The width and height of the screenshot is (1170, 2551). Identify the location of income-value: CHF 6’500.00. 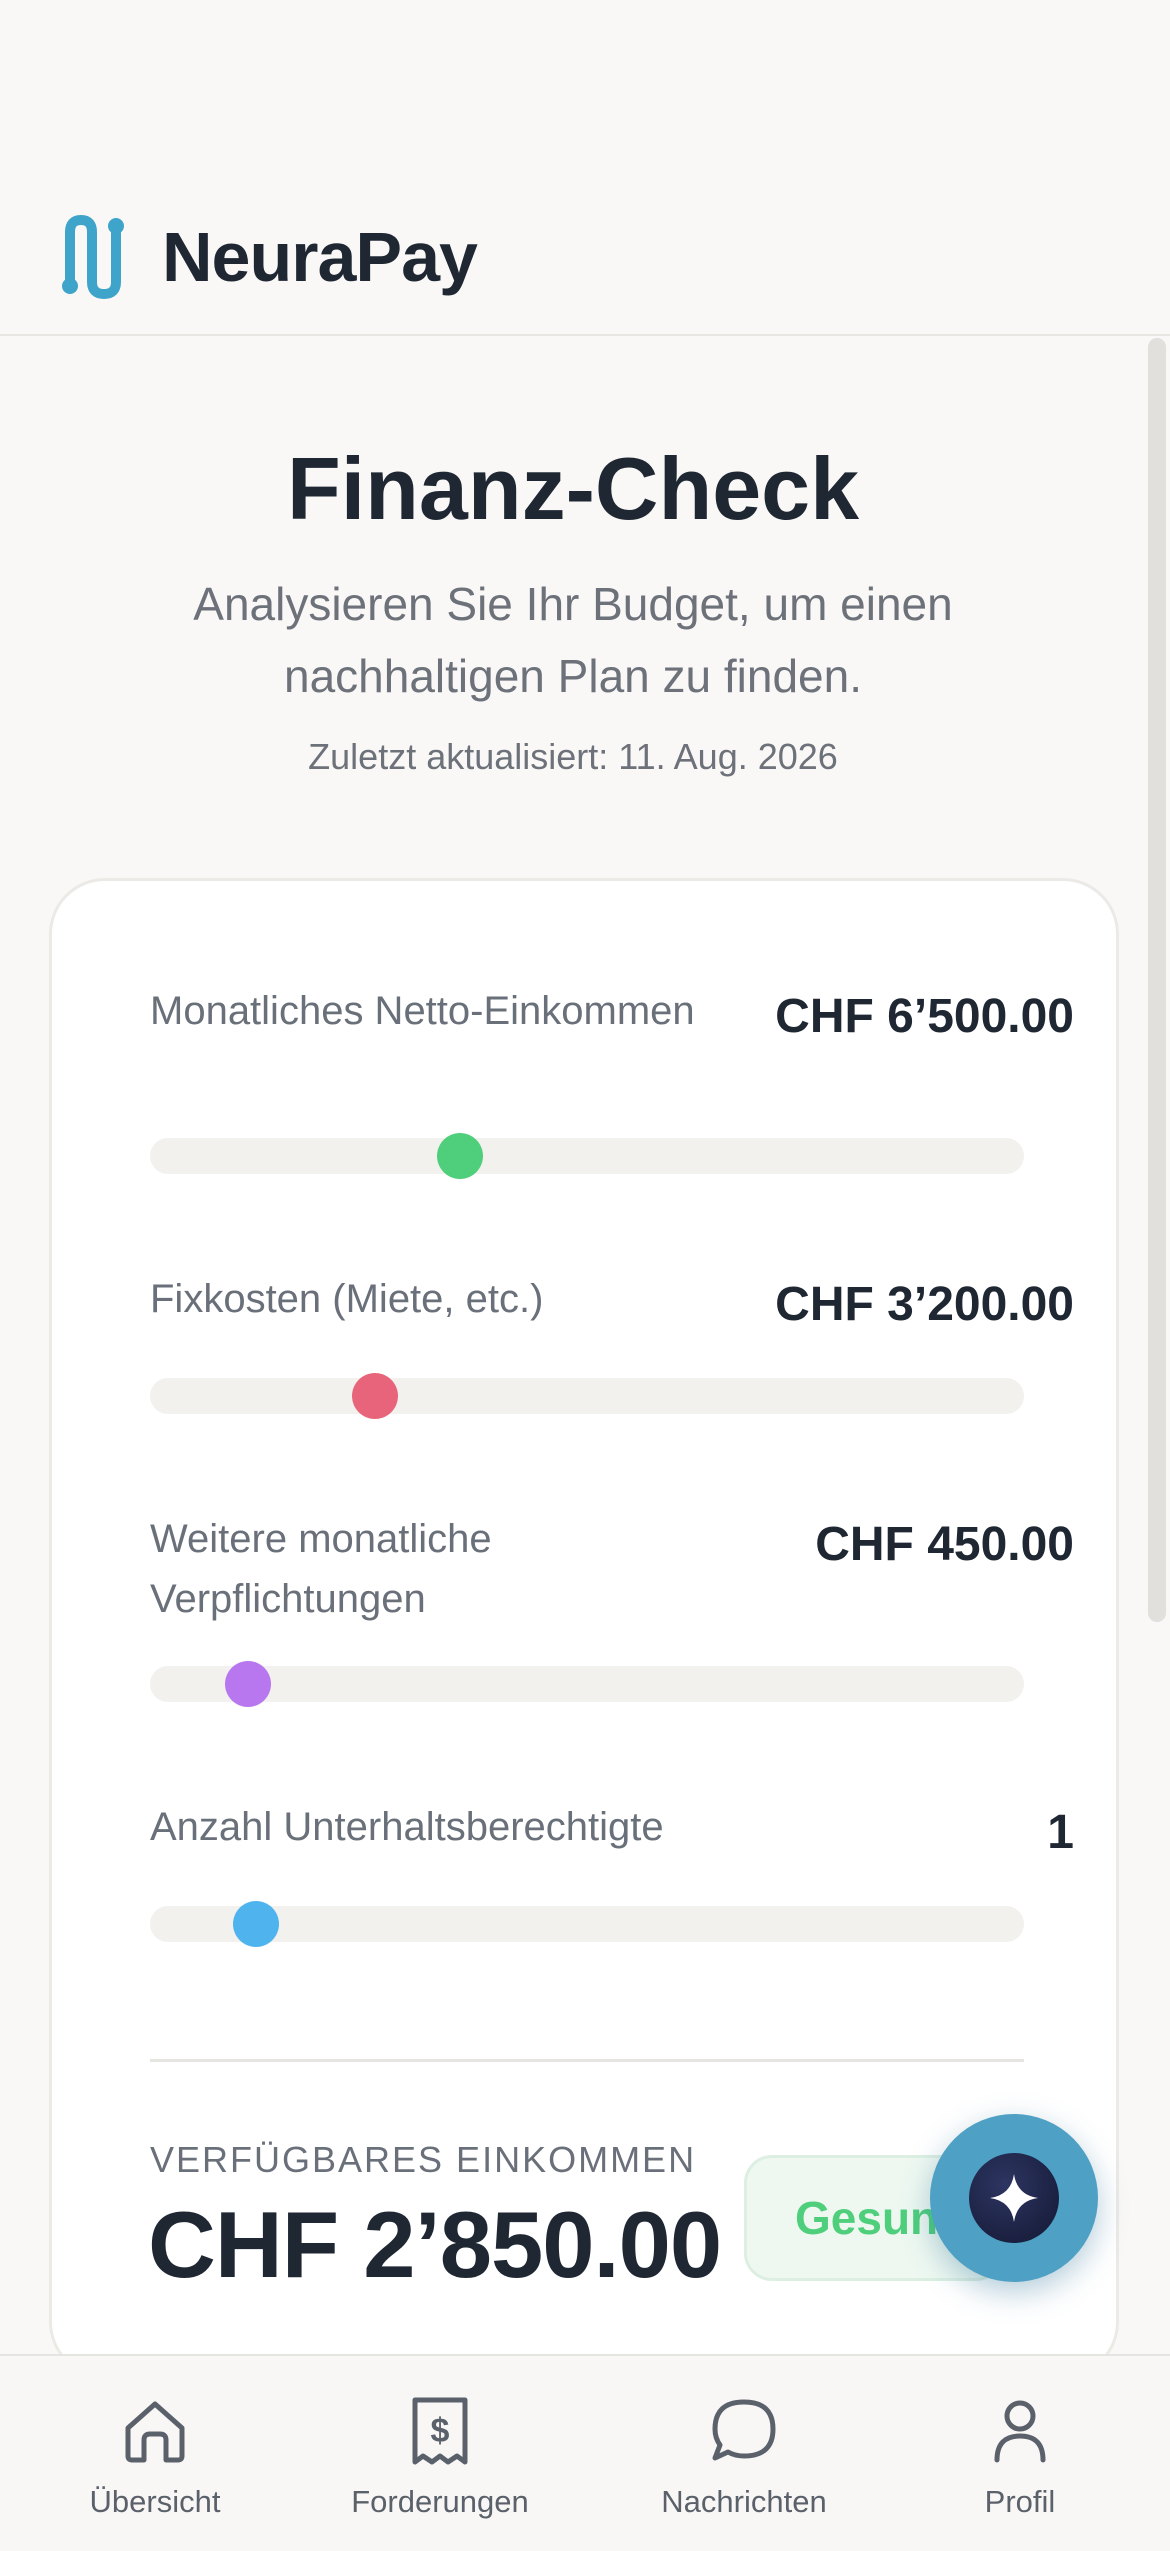
(924, 1016).